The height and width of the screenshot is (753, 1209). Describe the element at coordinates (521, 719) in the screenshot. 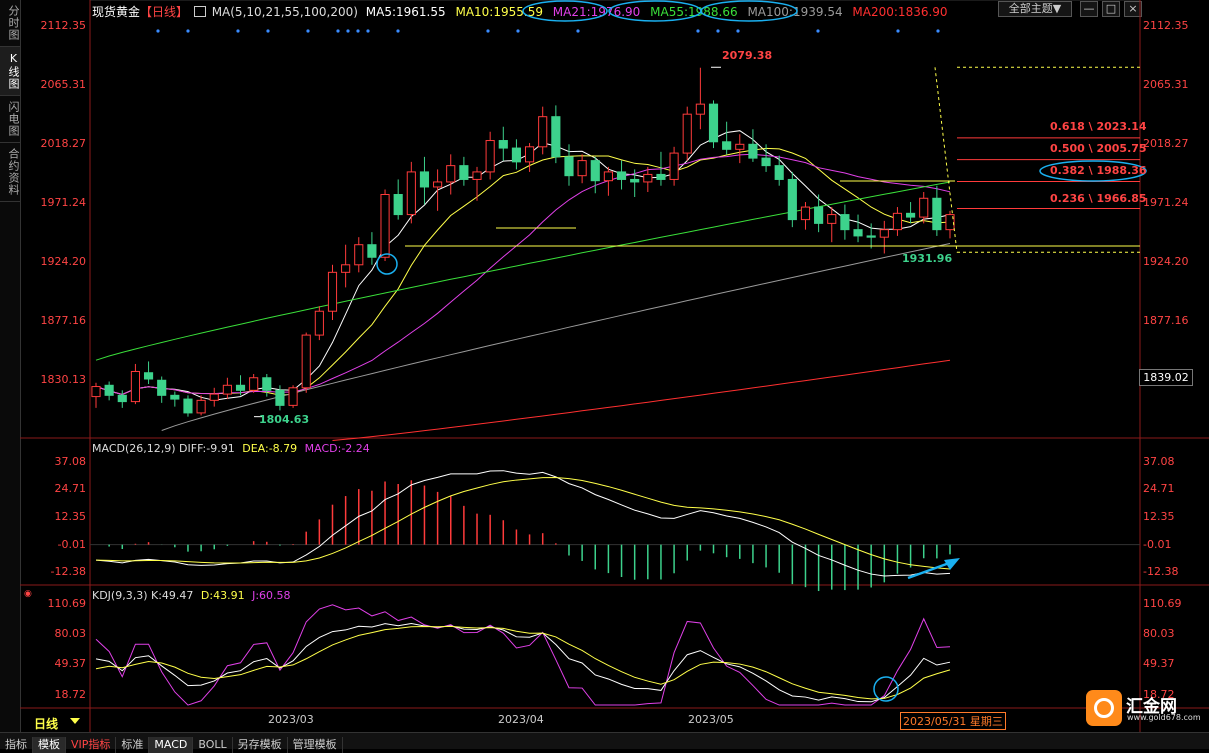

I see `x-label-apr: 2023/04` at that location.